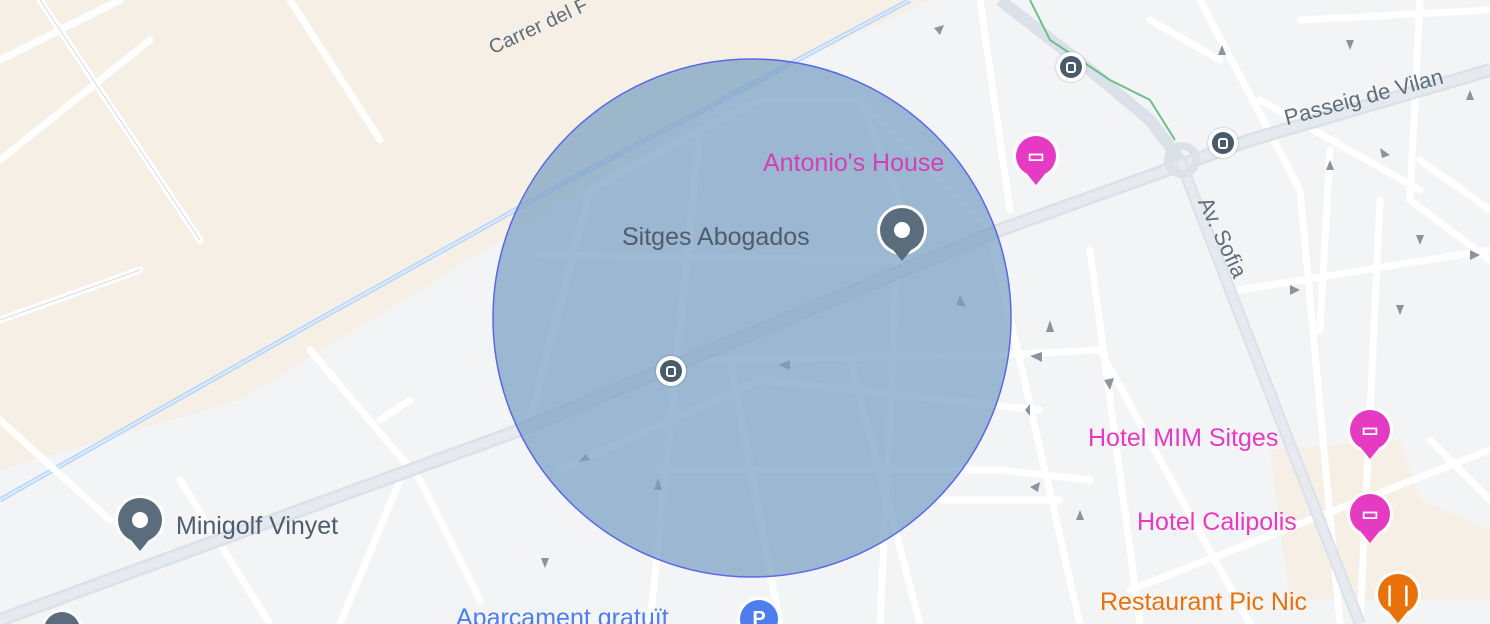 This screenshot has height=624, width=1490. Describe the element at coordinates (1398, 594) in the screenshot. I see `fork-knife-icon: ❘❘` at that location.